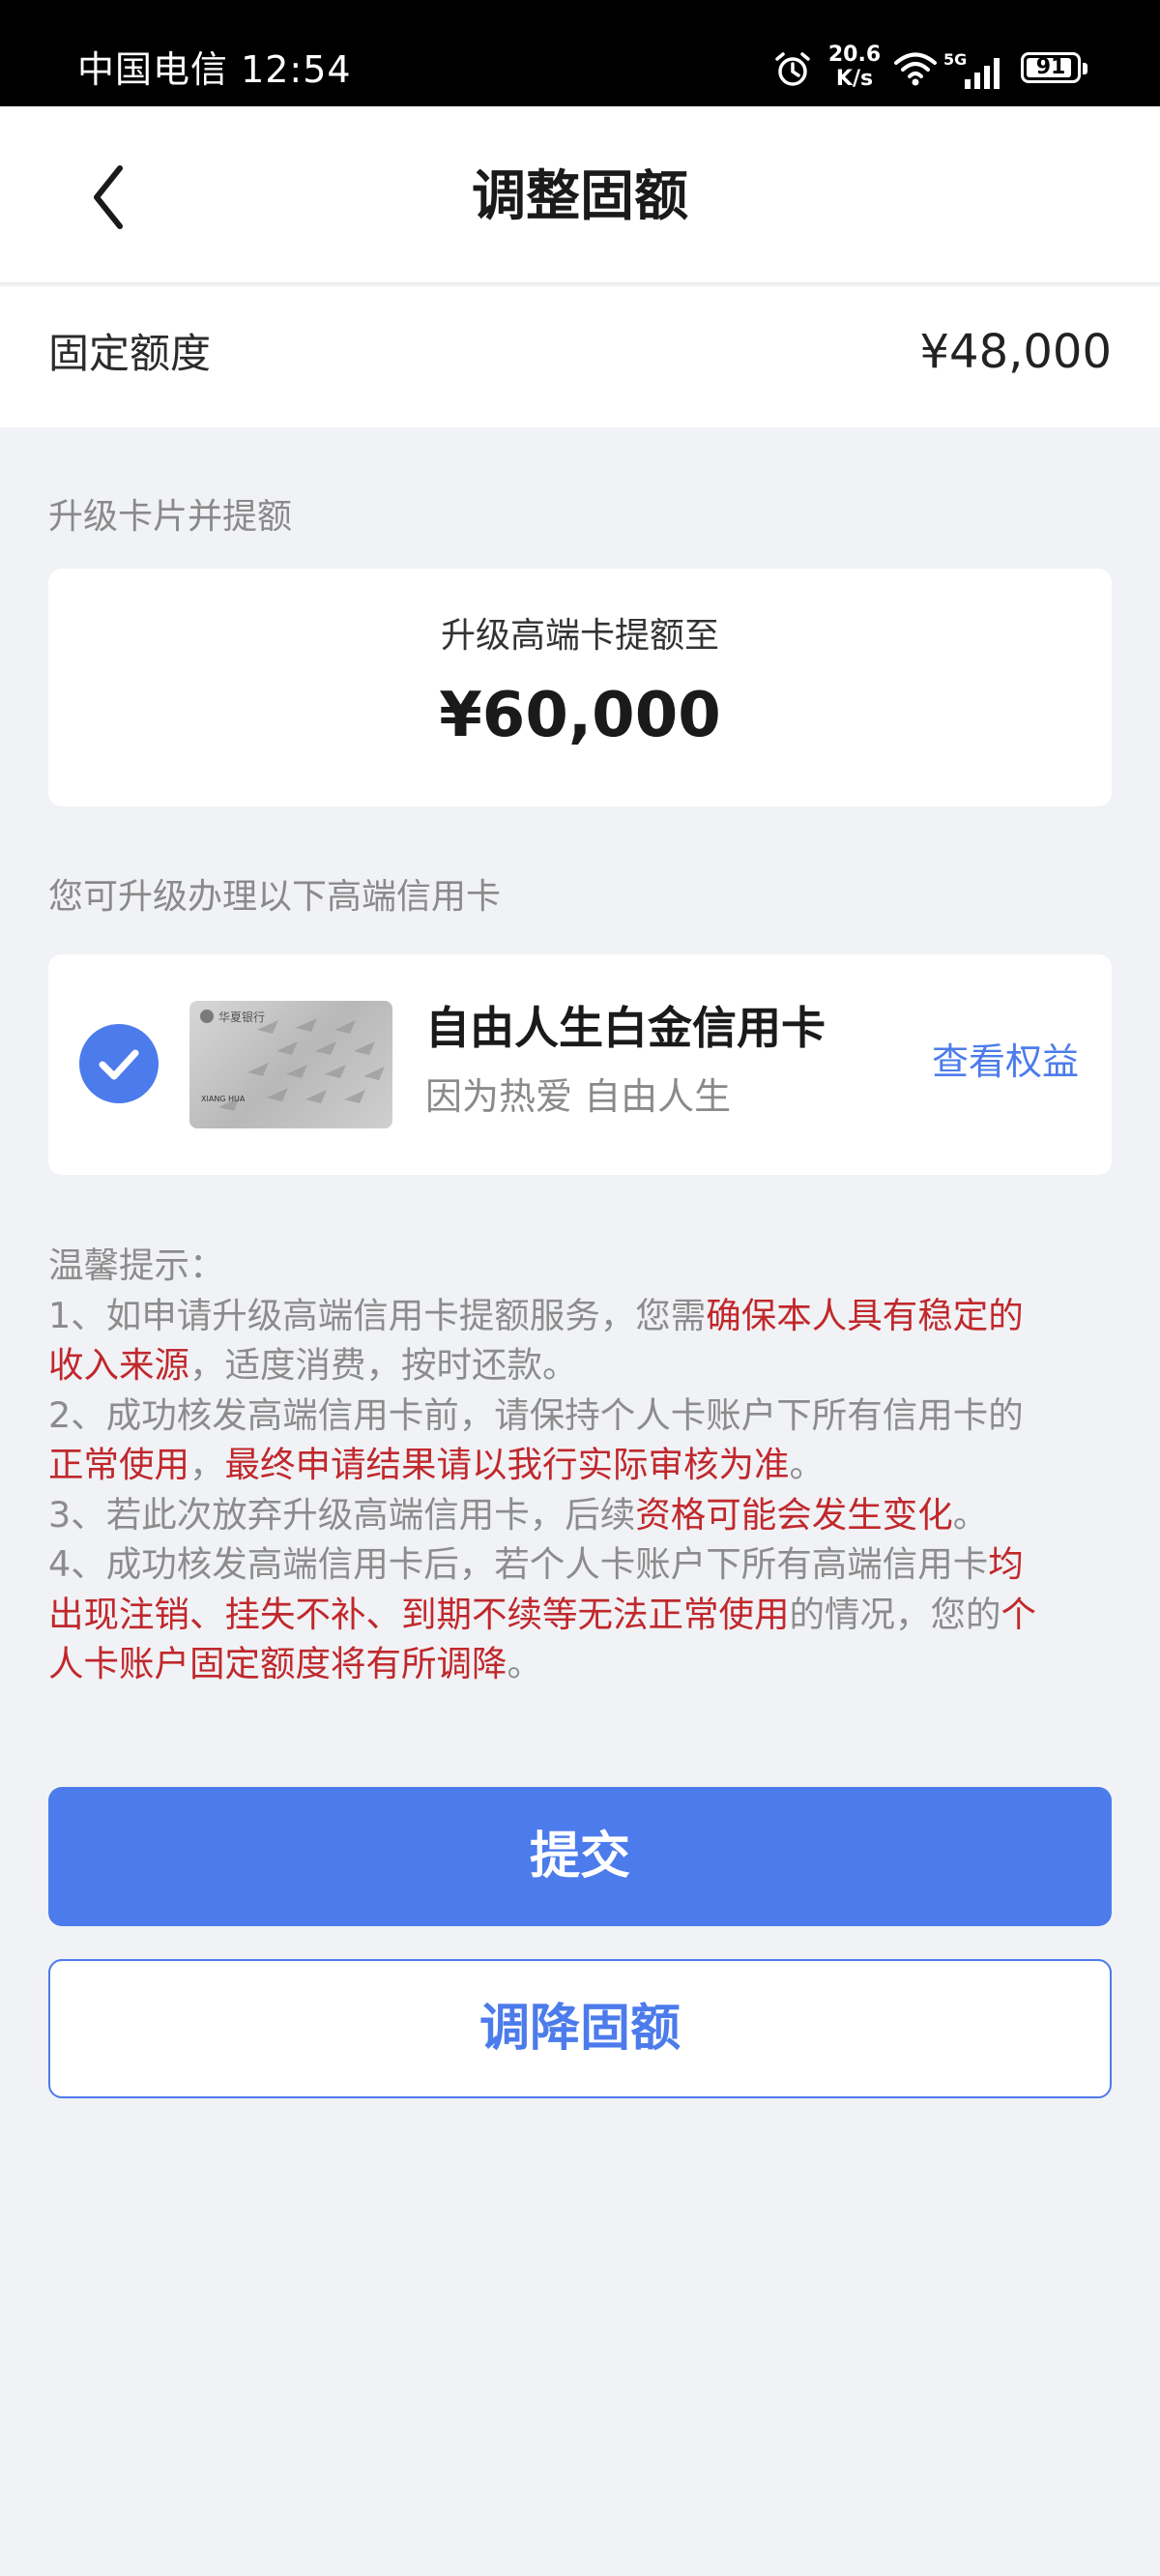 The image size is (1160, 2576). Describe the element at coordinates (130, 353) in the screenshot. I see `fixed-limit-label: 固定额度` at that location.